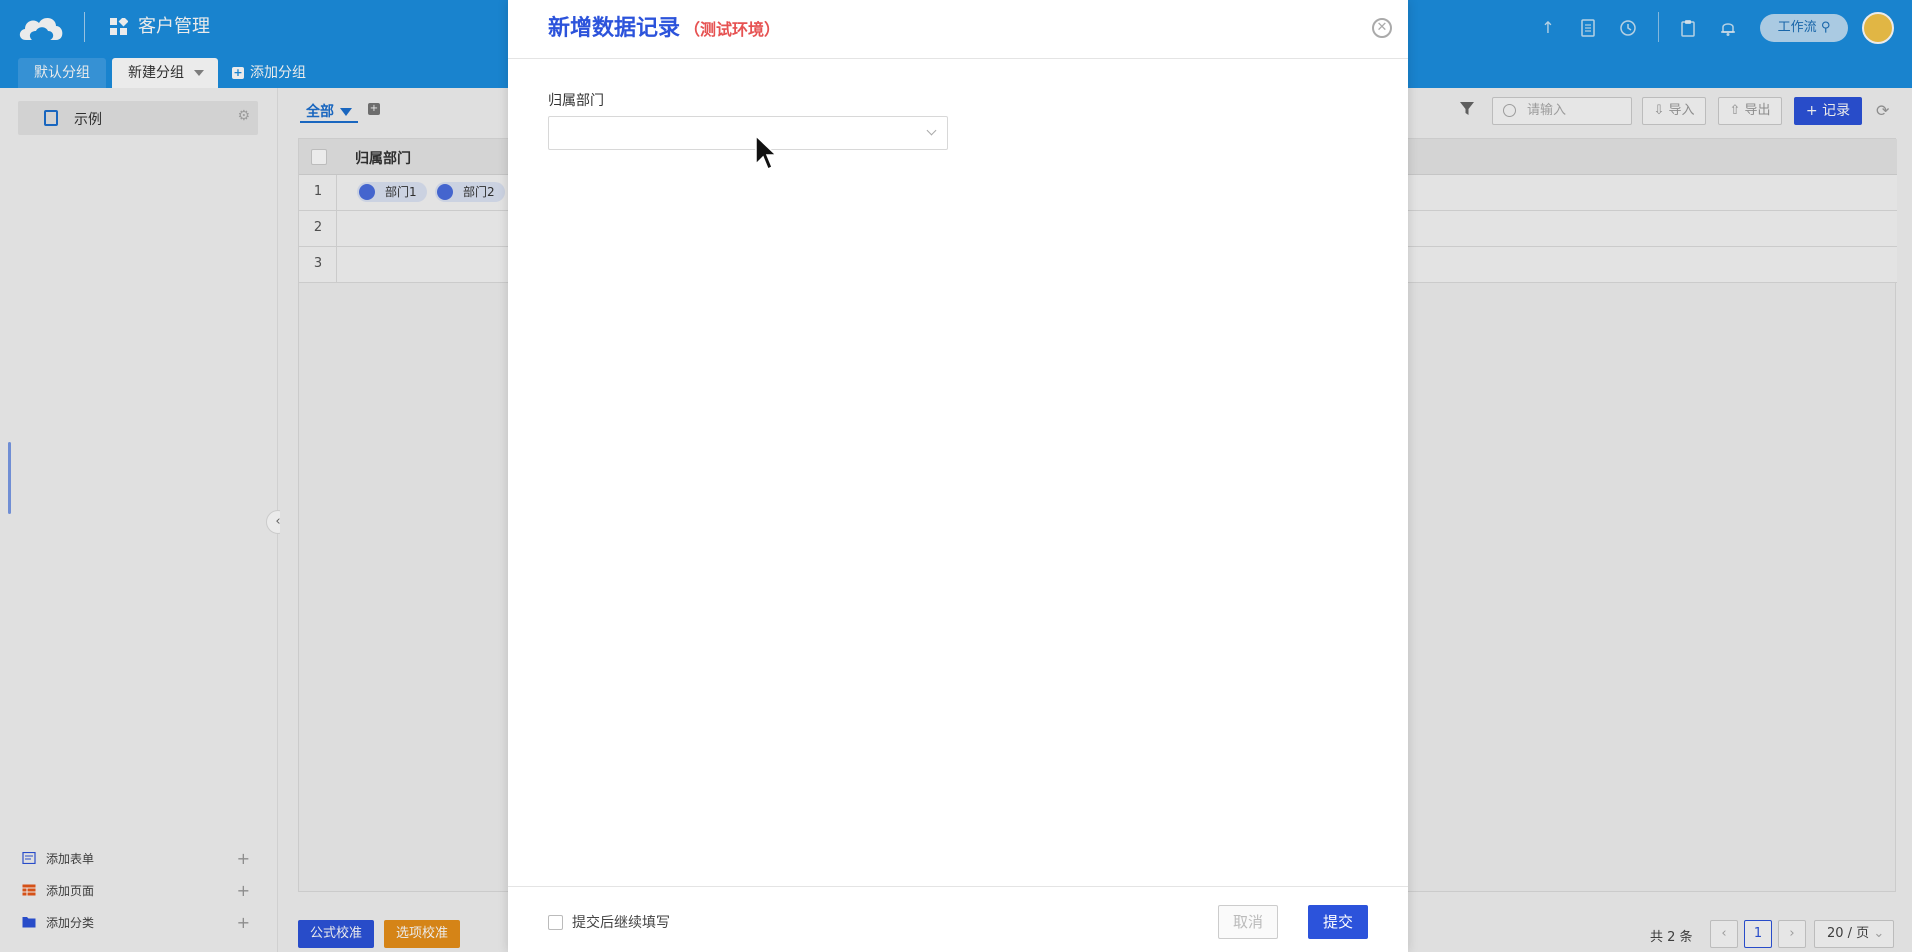 Image resolution: width=1912 pixels, height=952 pixels. Describe the element at coordinates (732, 29) in the screenshot. I see `env-badge: （测试环境）` at that location.